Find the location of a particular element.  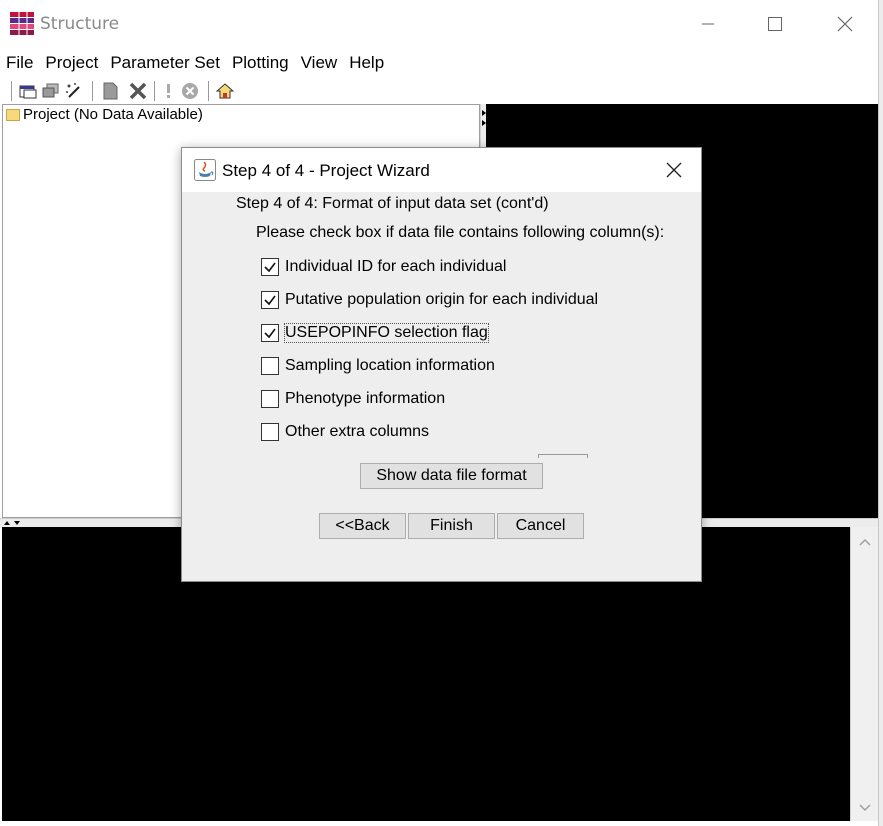

option-usepopinfo: USEPOPINFO selection flag is located at coordinates (375, 333).